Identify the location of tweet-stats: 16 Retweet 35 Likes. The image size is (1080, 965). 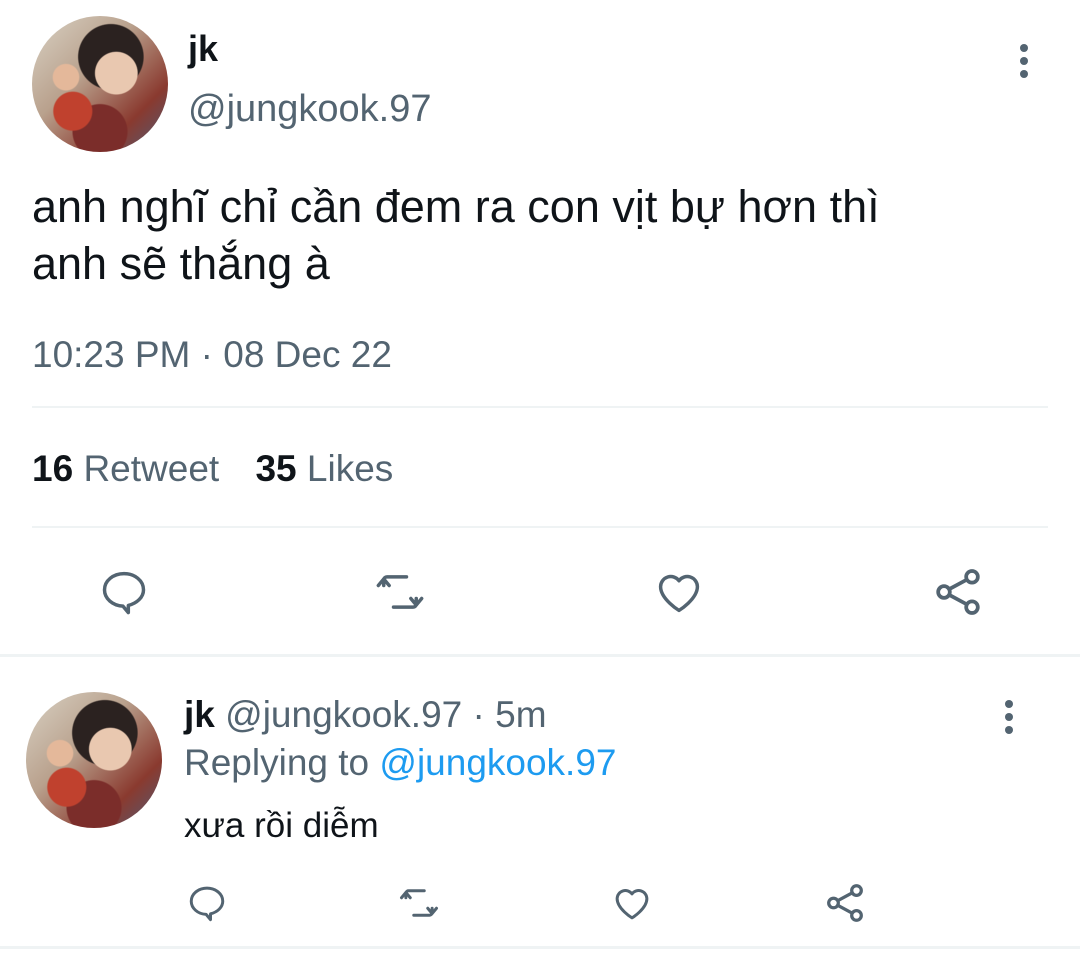
(212, 469).